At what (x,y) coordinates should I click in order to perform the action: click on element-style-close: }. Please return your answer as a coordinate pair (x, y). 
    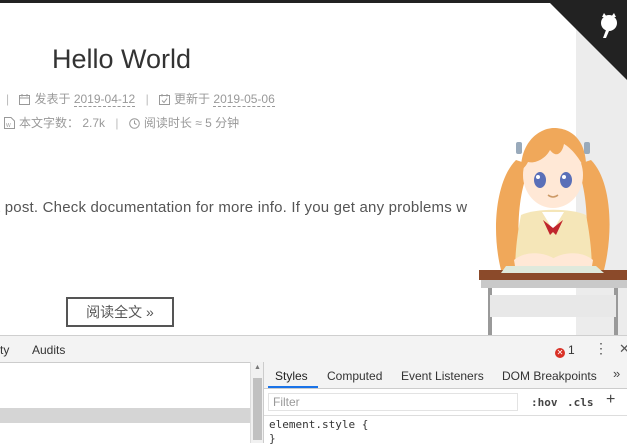
    Looking at the image, I should click on (272, 438).